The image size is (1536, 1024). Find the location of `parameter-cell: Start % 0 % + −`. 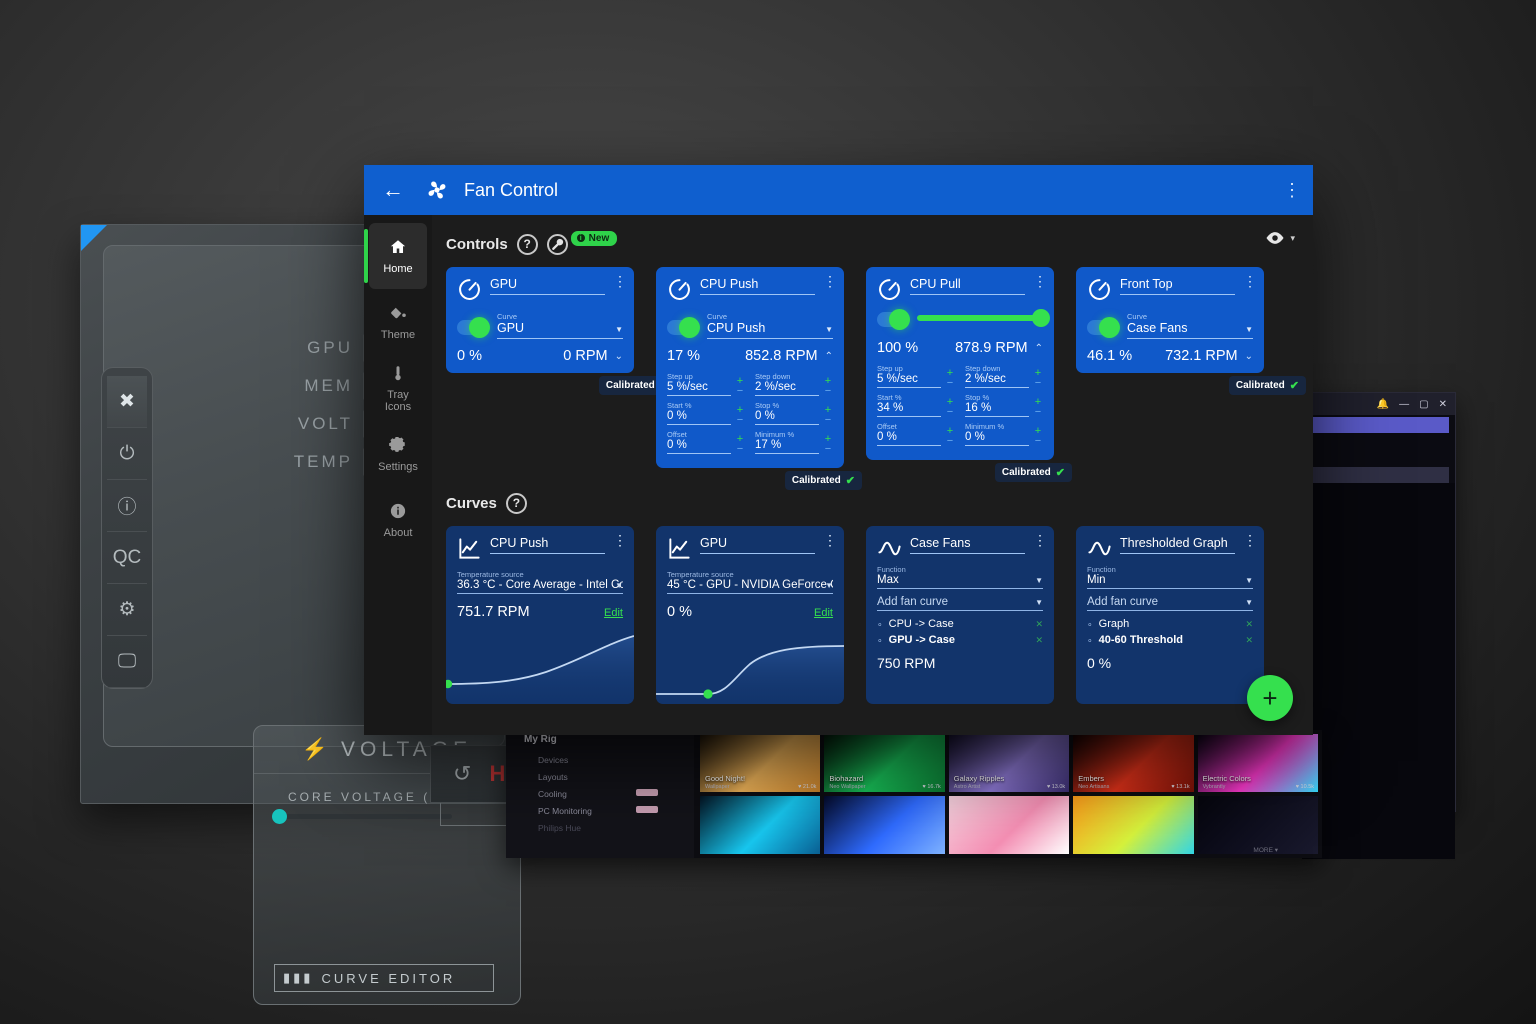

parameter-cell: Start % 0 % + − is located at coordinates (706, 413).